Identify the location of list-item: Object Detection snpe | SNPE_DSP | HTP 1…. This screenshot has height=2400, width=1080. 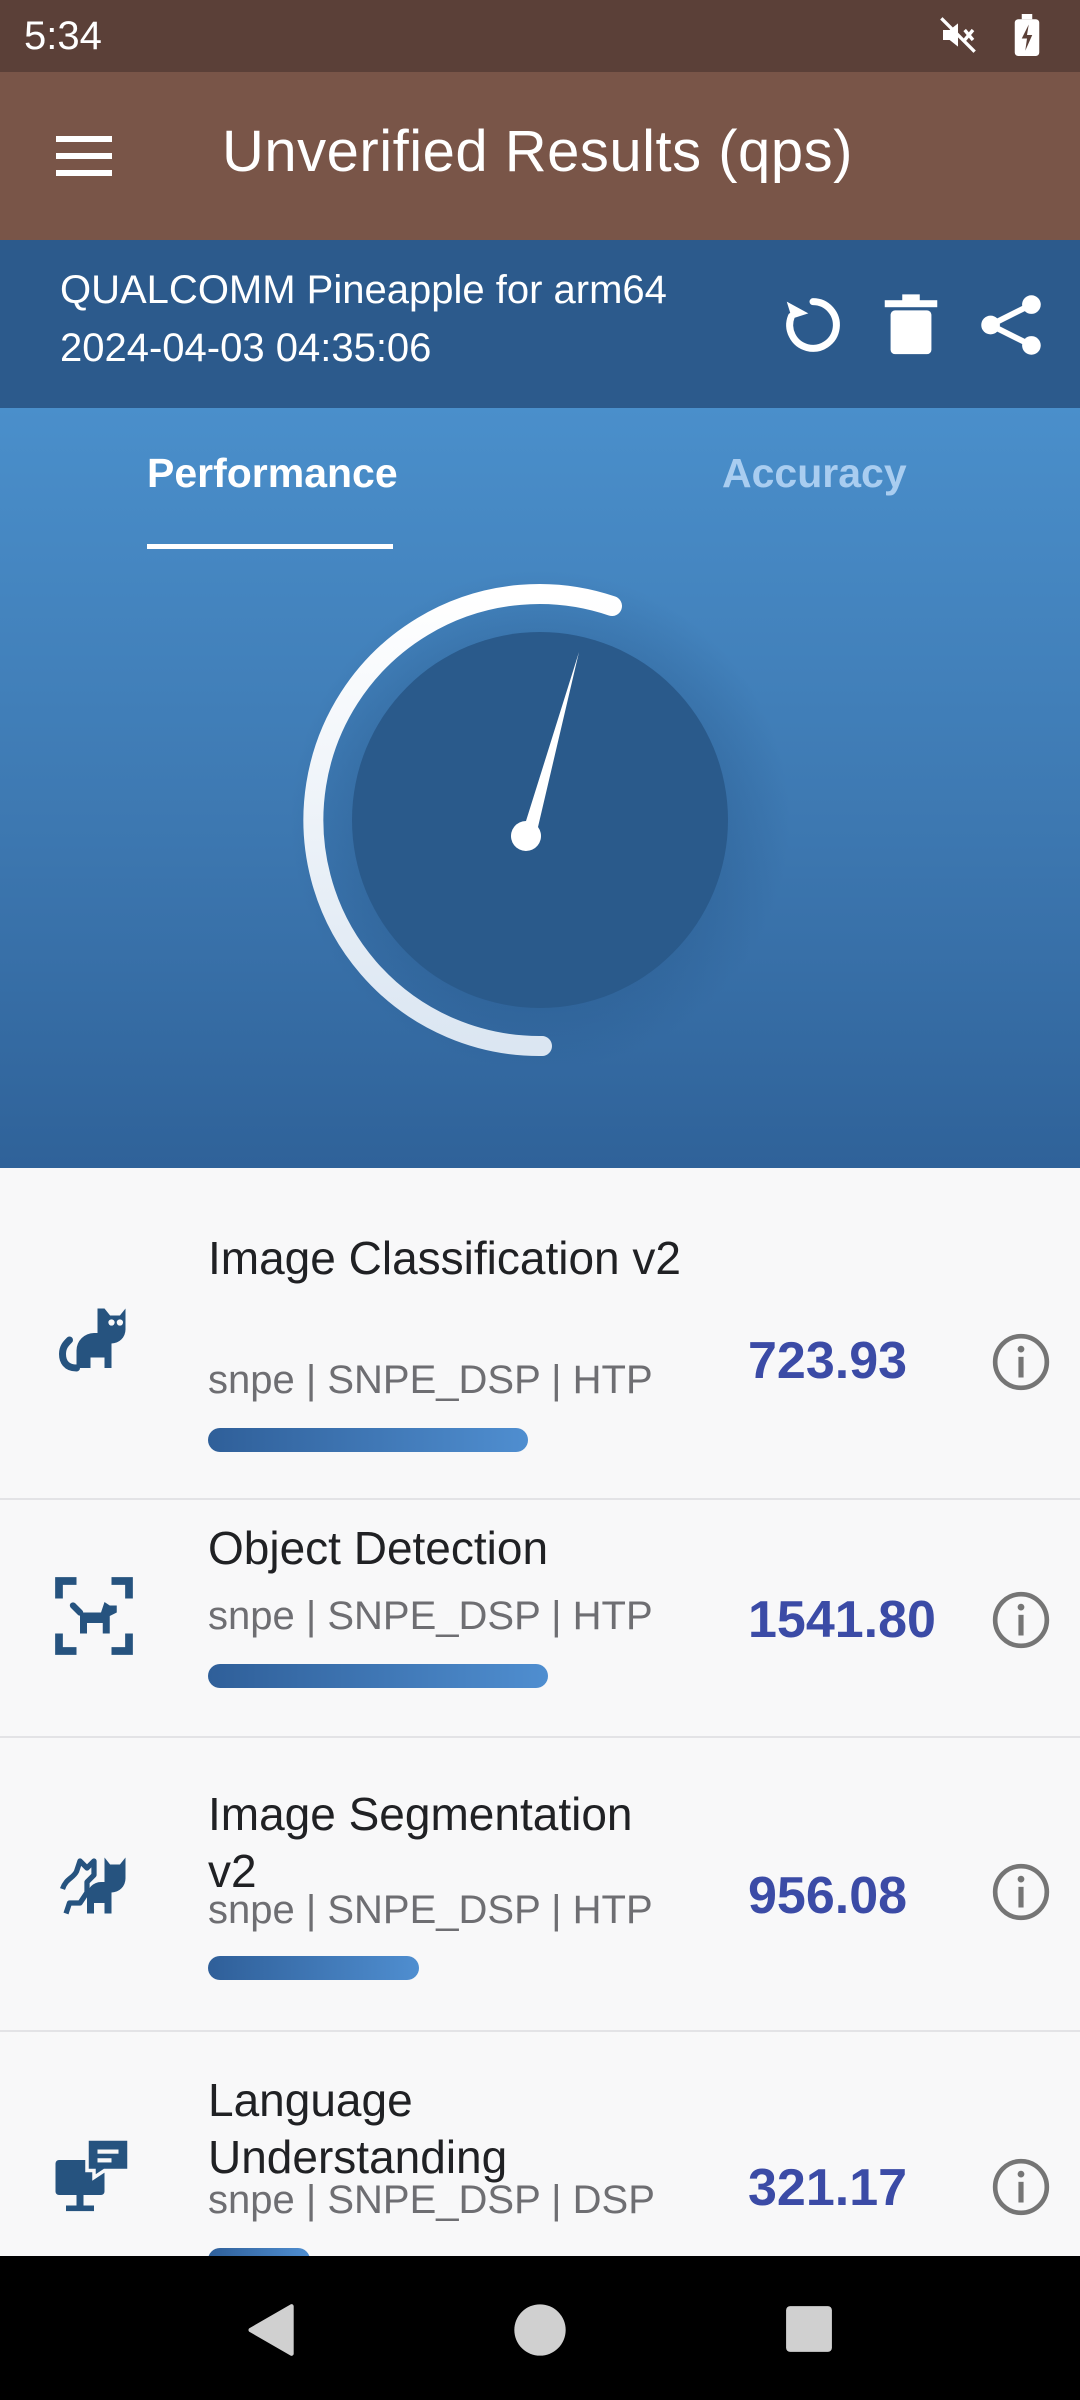
(540, 1619).